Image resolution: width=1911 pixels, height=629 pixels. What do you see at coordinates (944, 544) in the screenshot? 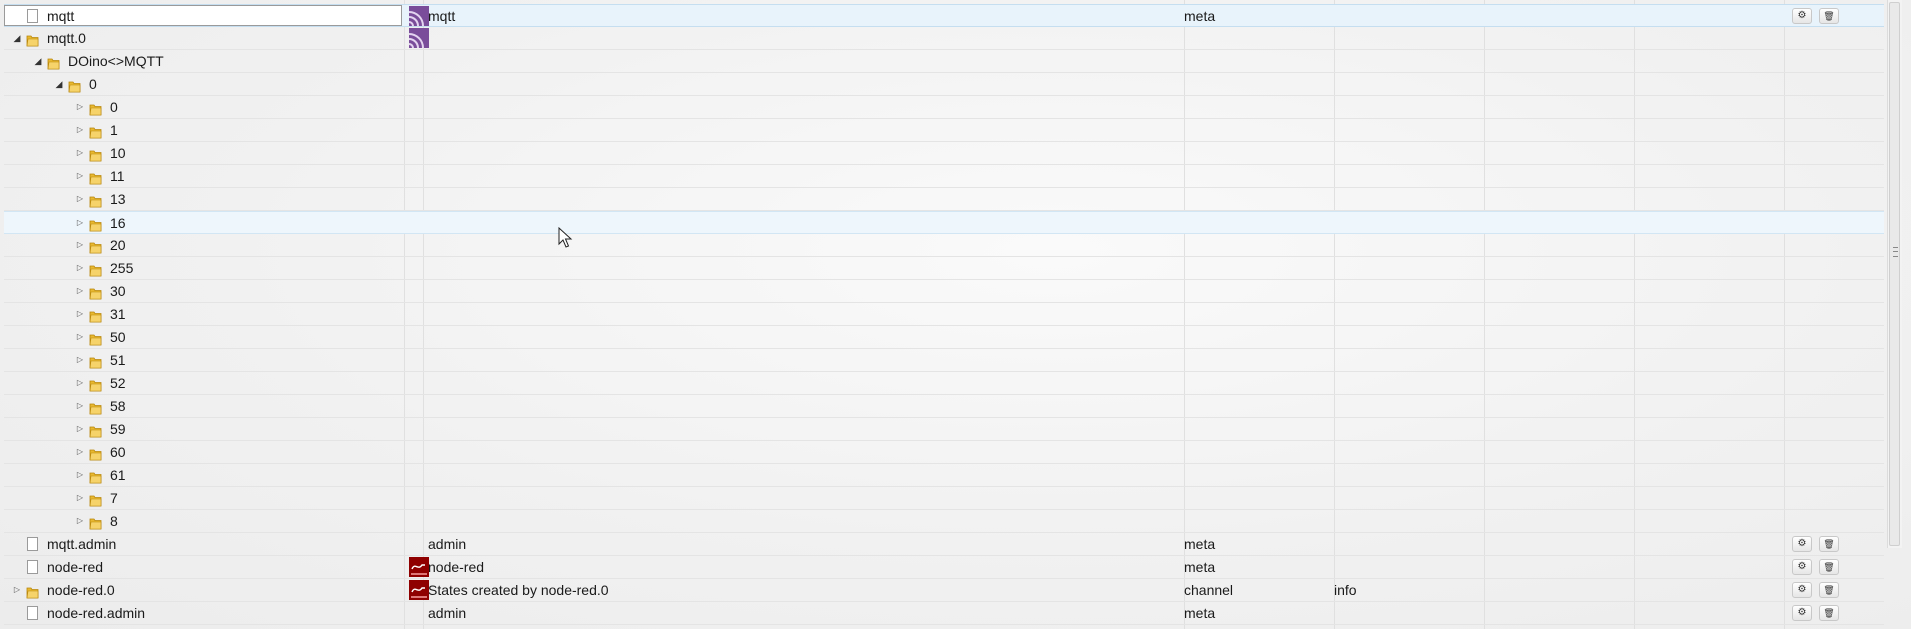
I see `tree-row: mqtt.admin admin meta ⚙ 🗑` at bounding box center [944, 544].